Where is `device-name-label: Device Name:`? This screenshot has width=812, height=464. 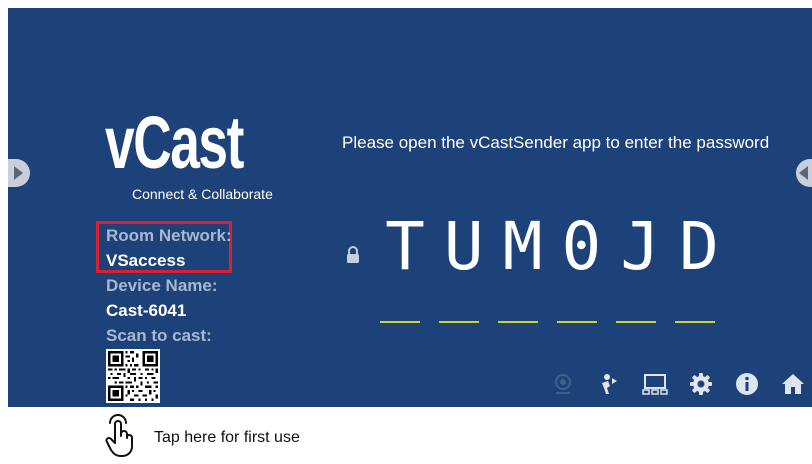
device-name-label: Device Name: is located at coordinates (162, 285).